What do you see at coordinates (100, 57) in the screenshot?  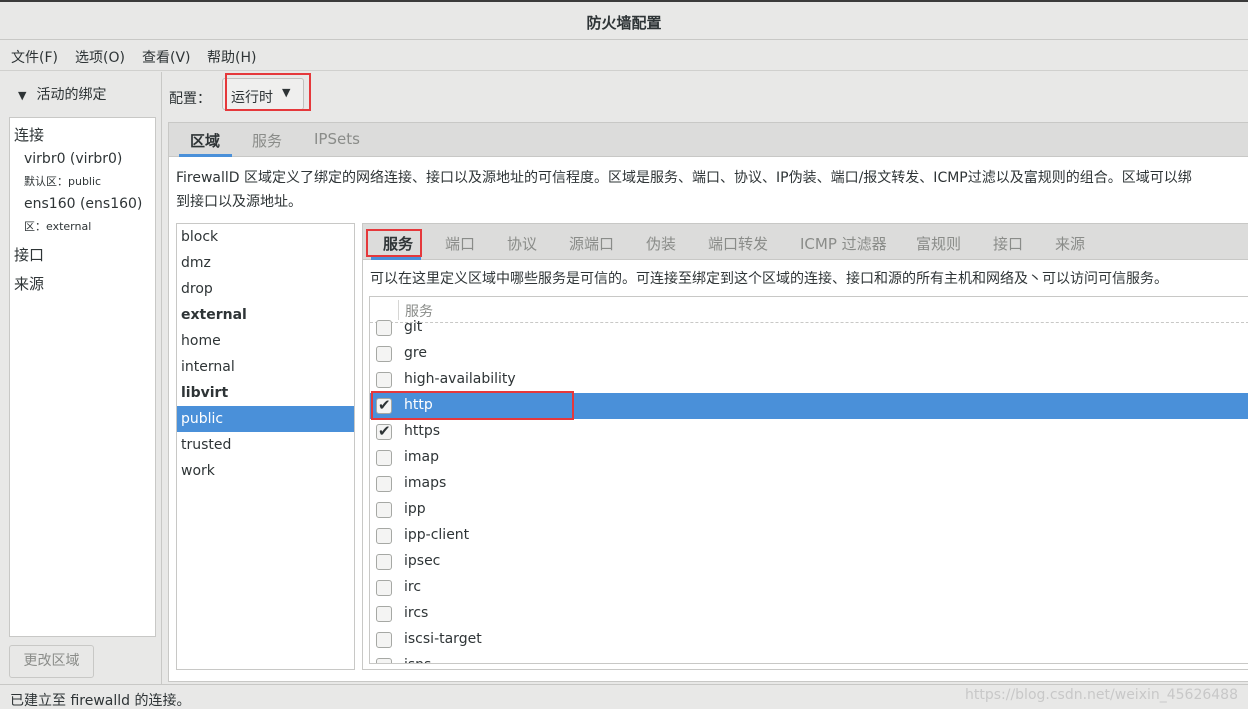 I see `menu-options: 选项(O)` at bounding box center [100, 57].